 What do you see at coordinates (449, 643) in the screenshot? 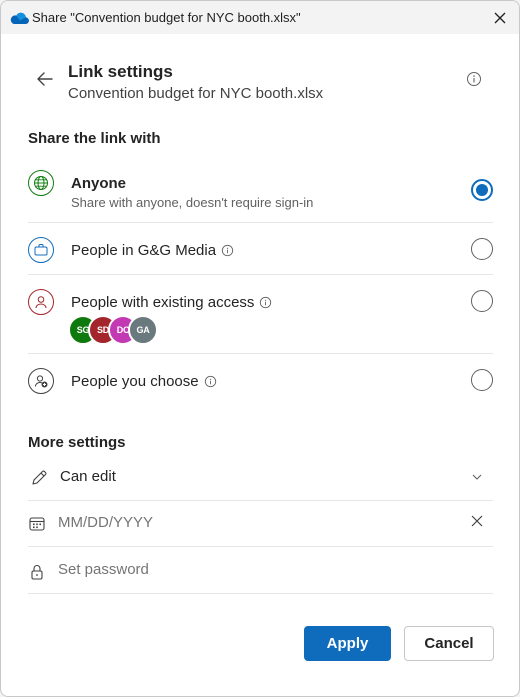
I see `cancel-button: Cancel` at bounding box center [449, 643].